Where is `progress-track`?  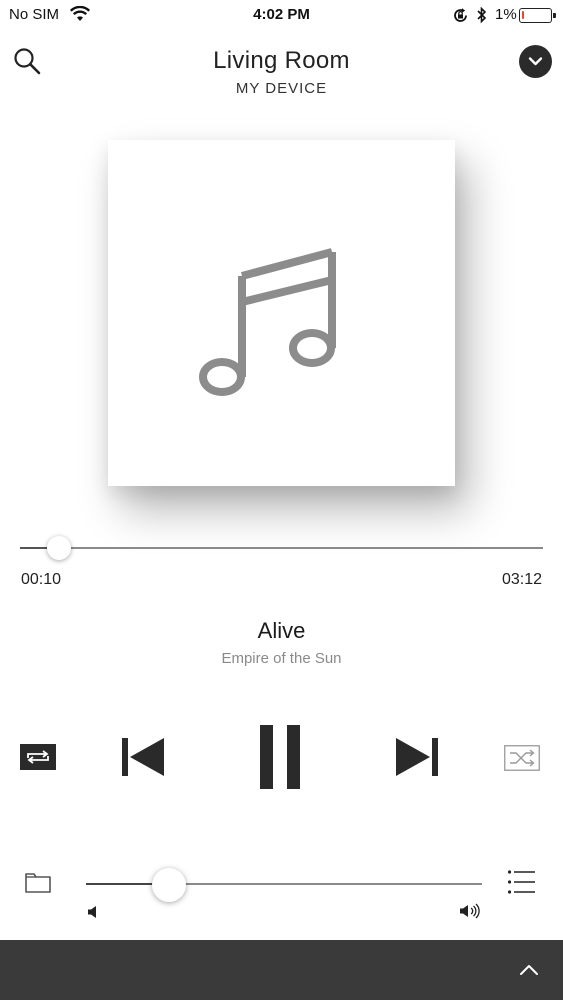
progress-track is located at coordinates (281, 548).